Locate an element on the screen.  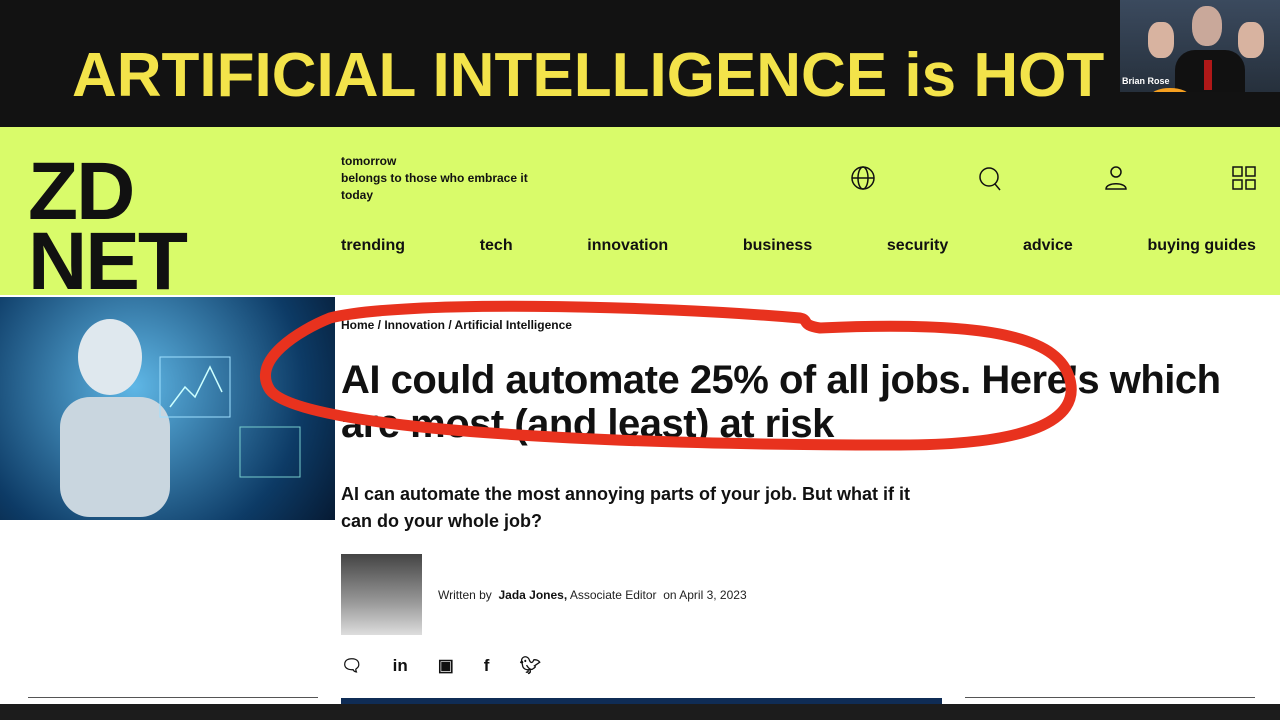
robot-illustration is located at coordinates (180, 418).